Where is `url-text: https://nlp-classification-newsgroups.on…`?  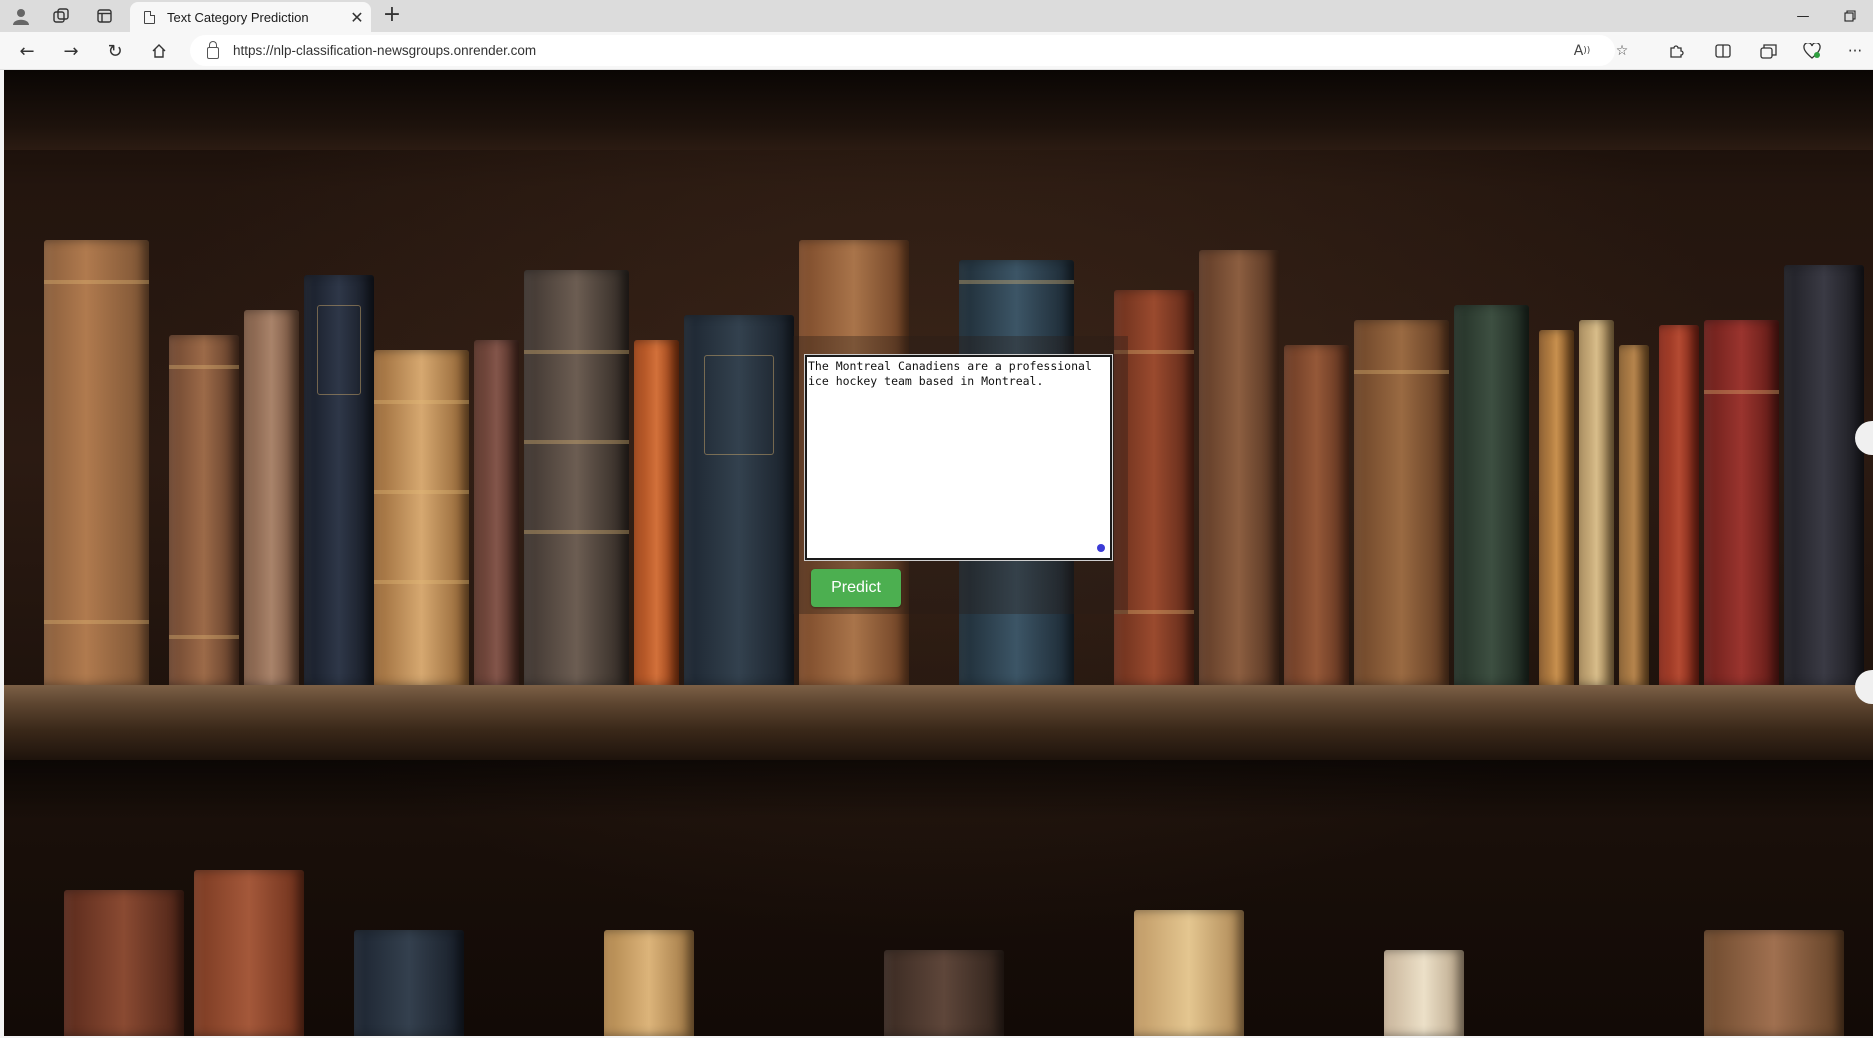 url-text: https://nlp-classification-newsgroups.on… is located at coordinates (384, 50).